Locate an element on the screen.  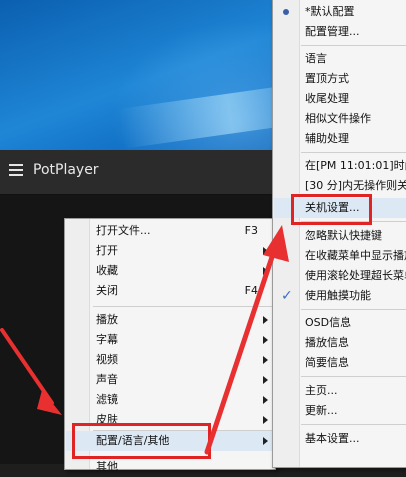
arrow-to-shutdown-settings is located at coordinates (246, 340).